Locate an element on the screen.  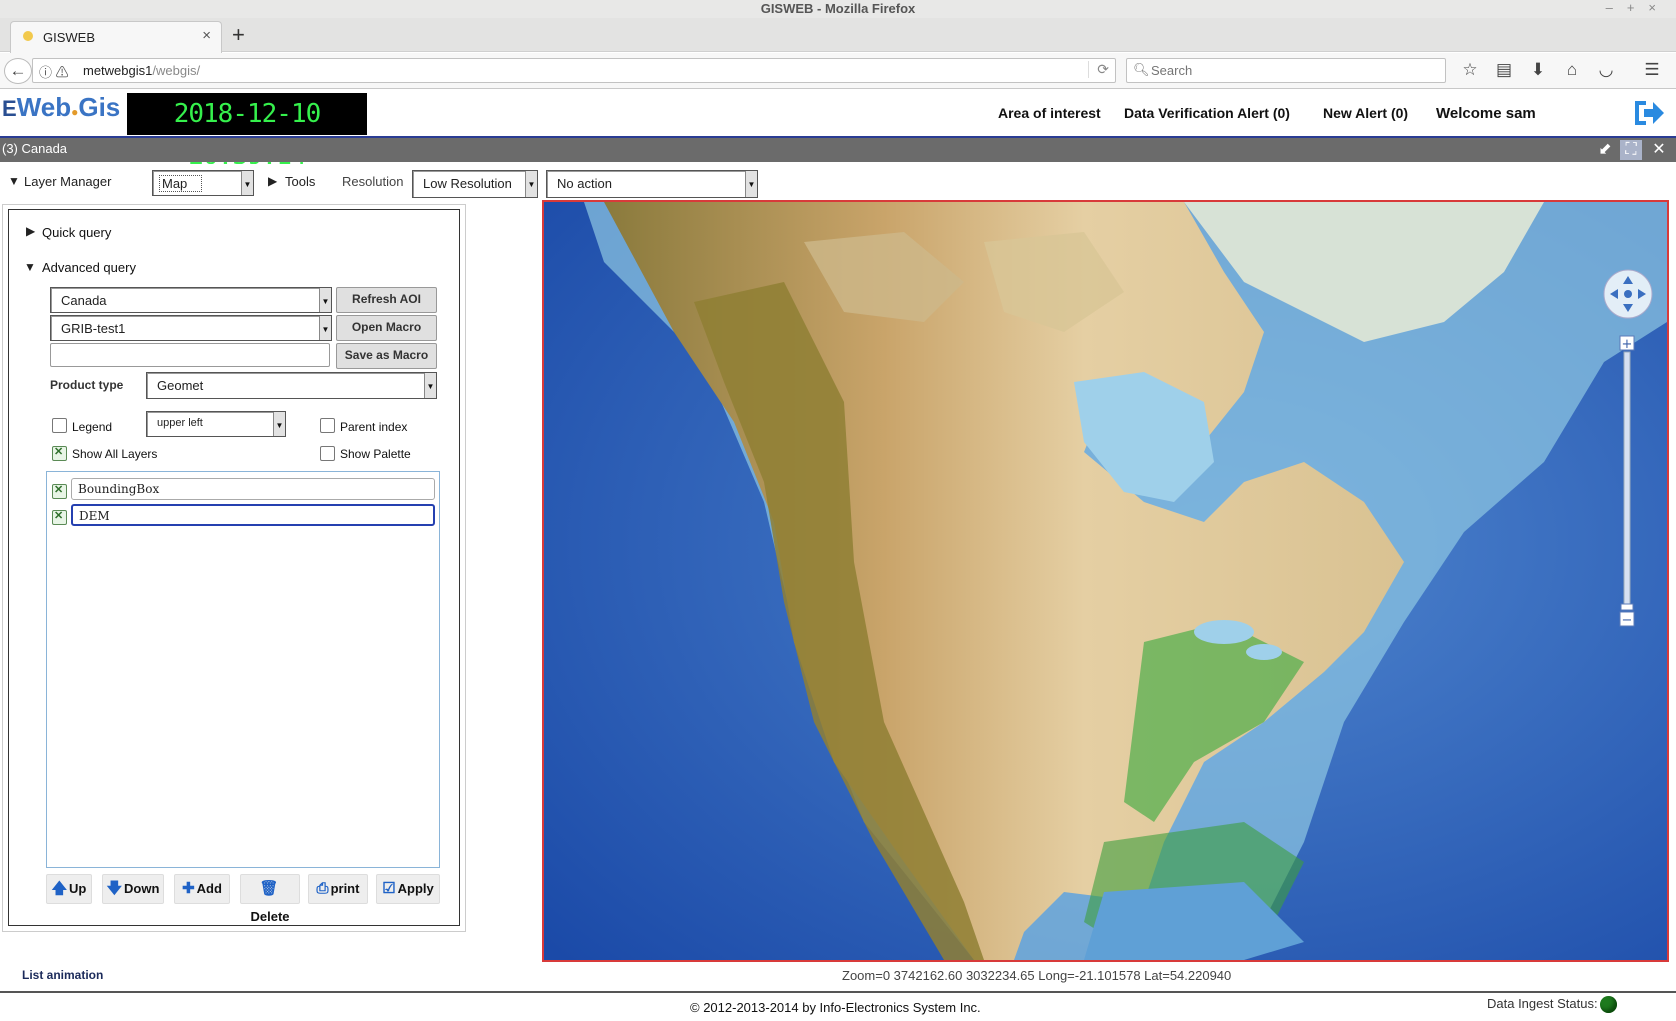
area-of-interest-link: Area of interest is located at coordinates (1049, 113).